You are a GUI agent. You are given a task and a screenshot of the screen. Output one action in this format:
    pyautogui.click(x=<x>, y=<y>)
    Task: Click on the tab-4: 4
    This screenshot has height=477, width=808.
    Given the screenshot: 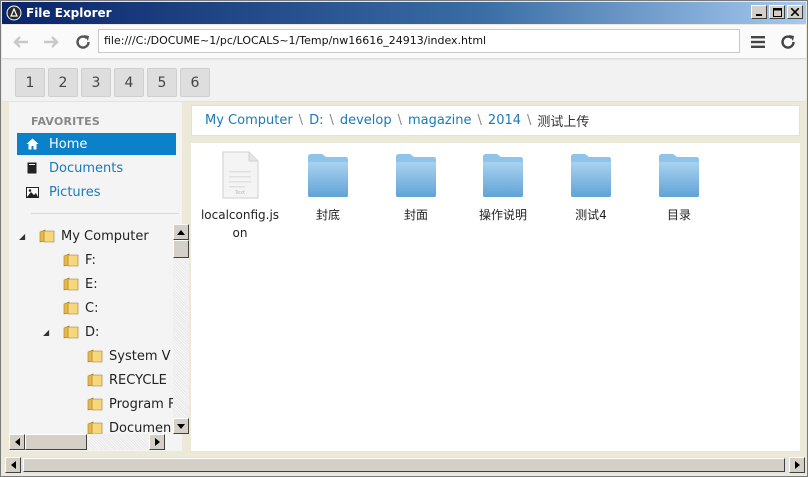 What is the action you would take?
    pyautogui.click(x=129, y=82)
    